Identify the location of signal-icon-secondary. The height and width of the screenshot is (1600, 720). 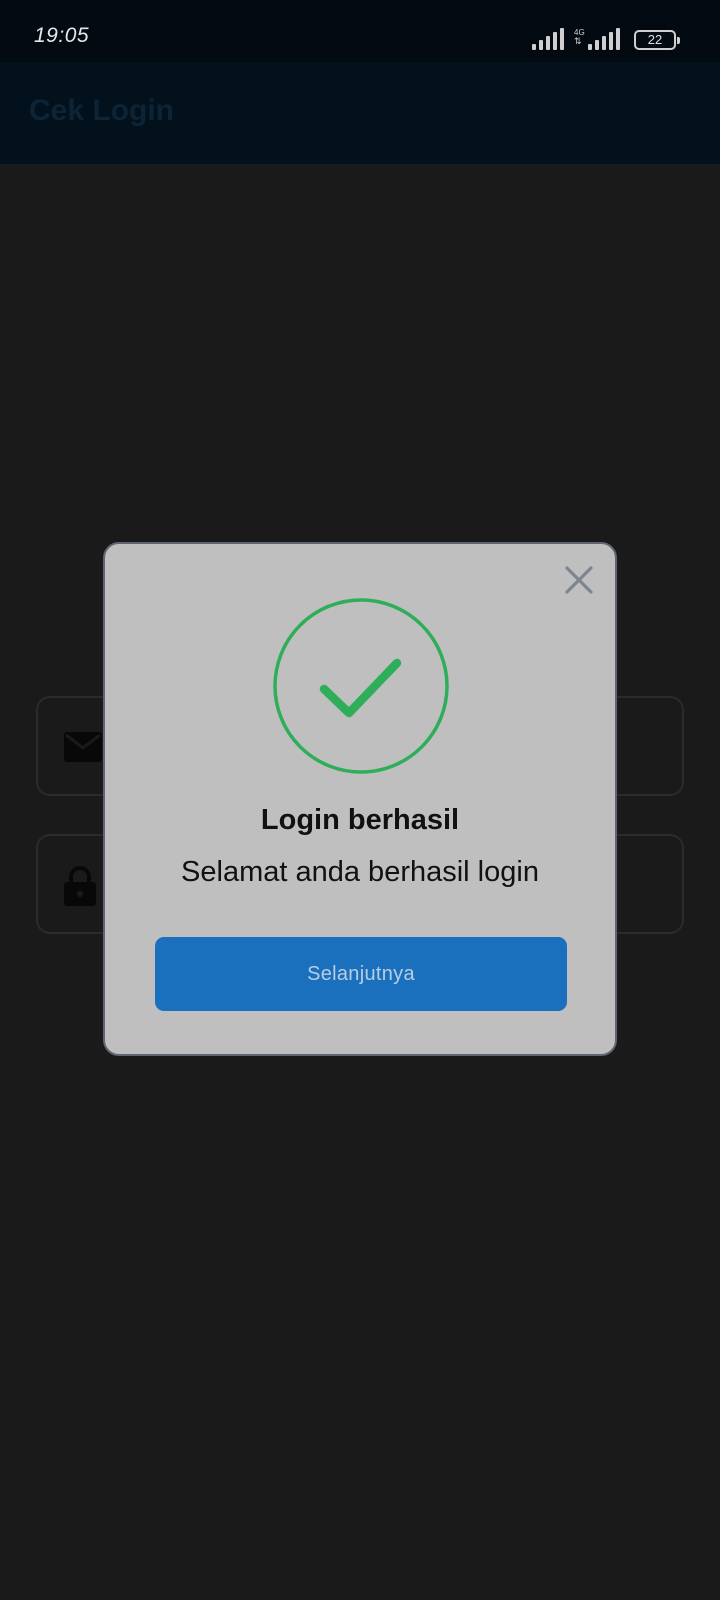
(604, 39).